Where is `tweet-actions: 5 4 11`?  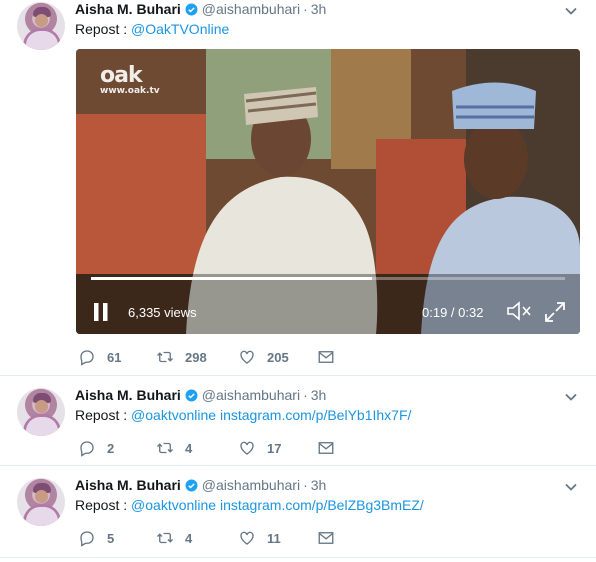
tweet-actions: 5 4 11 is located at coordinates (206, 538).